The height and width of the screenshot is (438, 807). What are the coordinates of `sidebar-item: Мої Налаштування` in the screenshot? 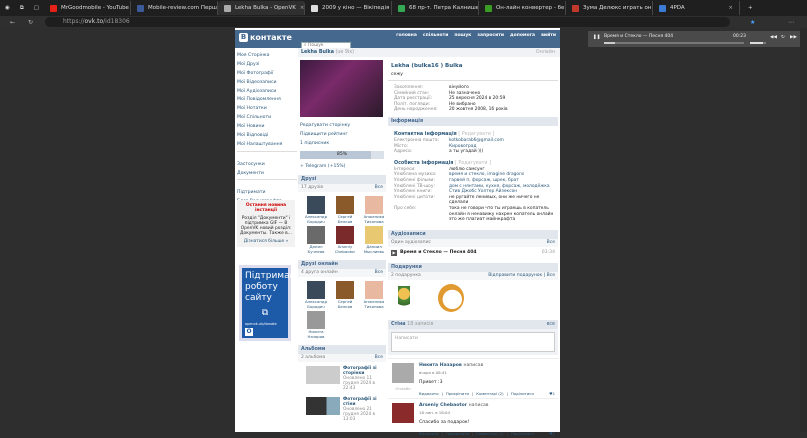 It's located at (267, 145).